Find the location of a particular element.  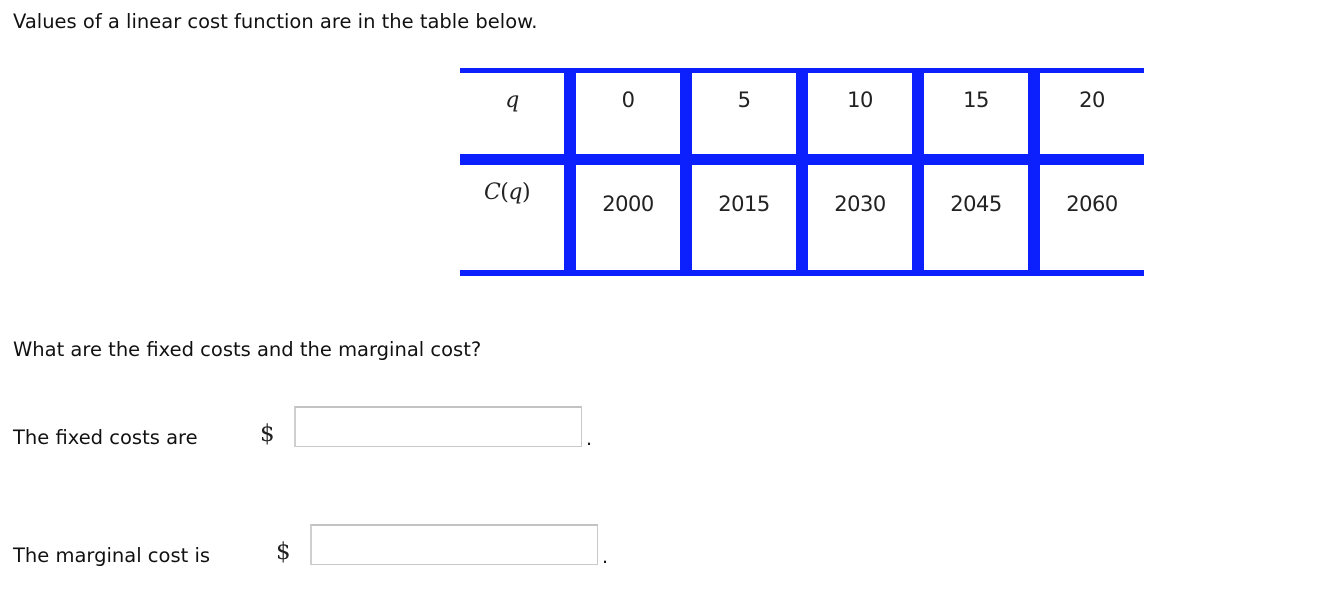

q-value: 15 is located at coordinates (976, 100).